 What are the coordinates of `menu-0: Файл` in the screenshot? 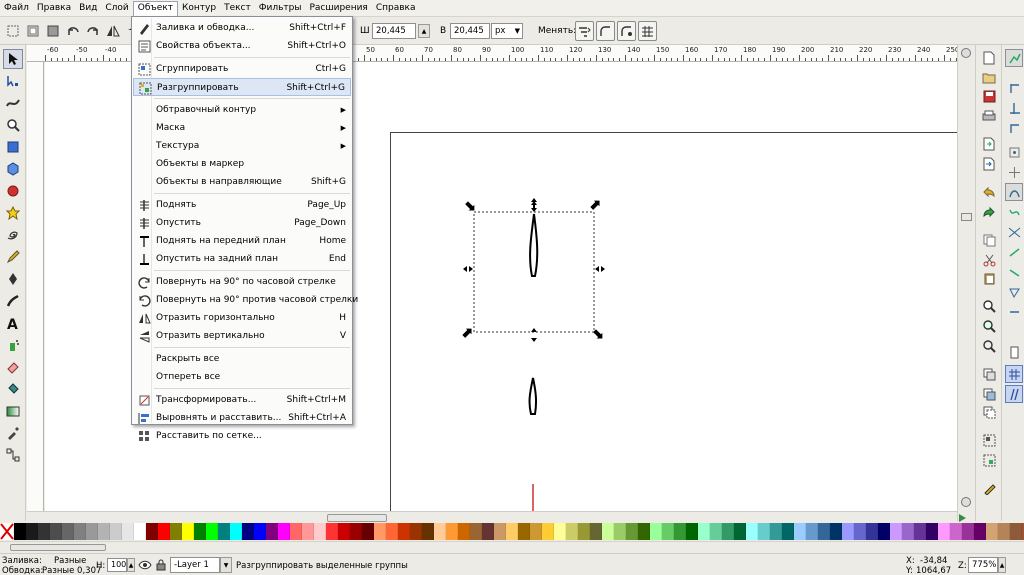 It's located at (16, 8).